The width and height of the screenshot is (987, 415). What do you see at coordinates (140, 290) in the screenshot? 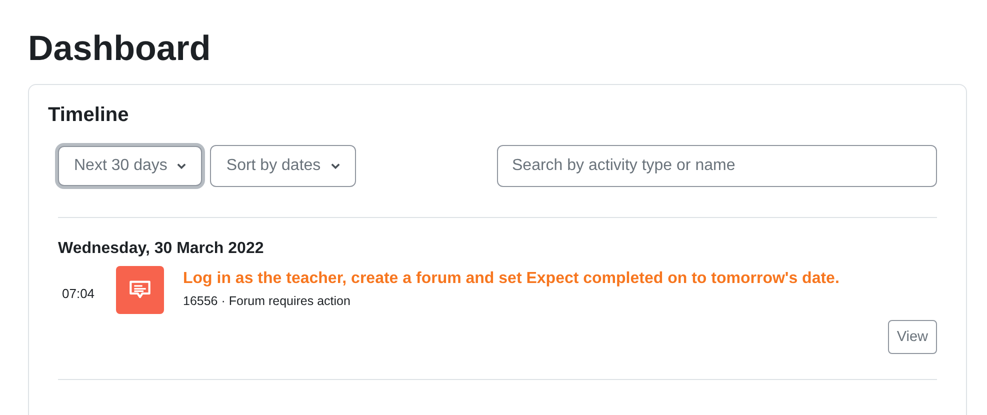
I see `forum-icon` at bounding box center [140, 290].